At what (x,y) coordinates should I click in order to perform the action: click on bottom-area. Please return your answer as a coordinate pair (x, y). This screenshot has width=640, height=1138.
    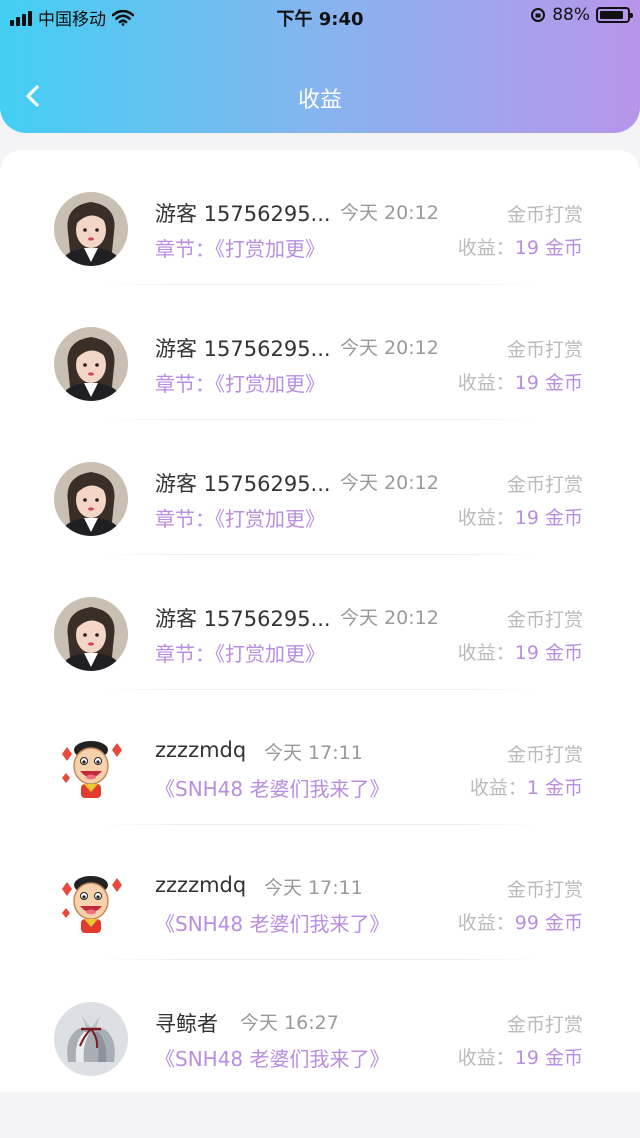
    Looking at the image, I should click on (320, 1115).